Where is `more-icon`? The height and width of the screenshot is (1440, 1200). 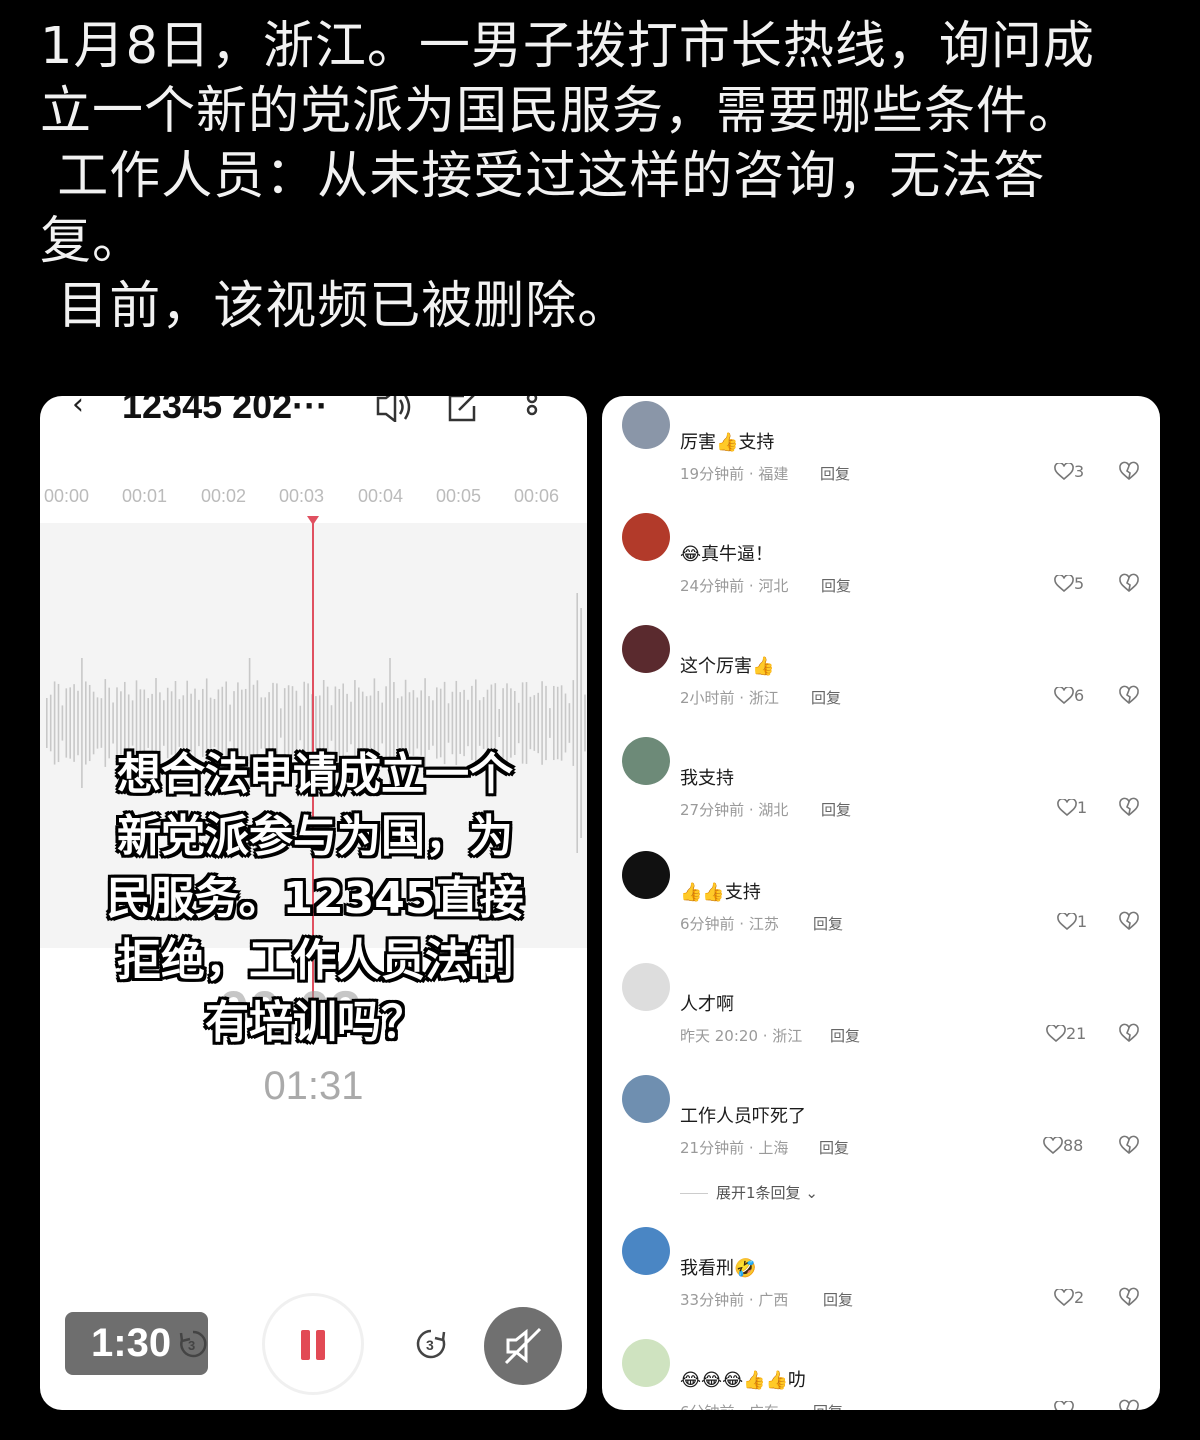 more-icon is located at coordinates (532, 409).